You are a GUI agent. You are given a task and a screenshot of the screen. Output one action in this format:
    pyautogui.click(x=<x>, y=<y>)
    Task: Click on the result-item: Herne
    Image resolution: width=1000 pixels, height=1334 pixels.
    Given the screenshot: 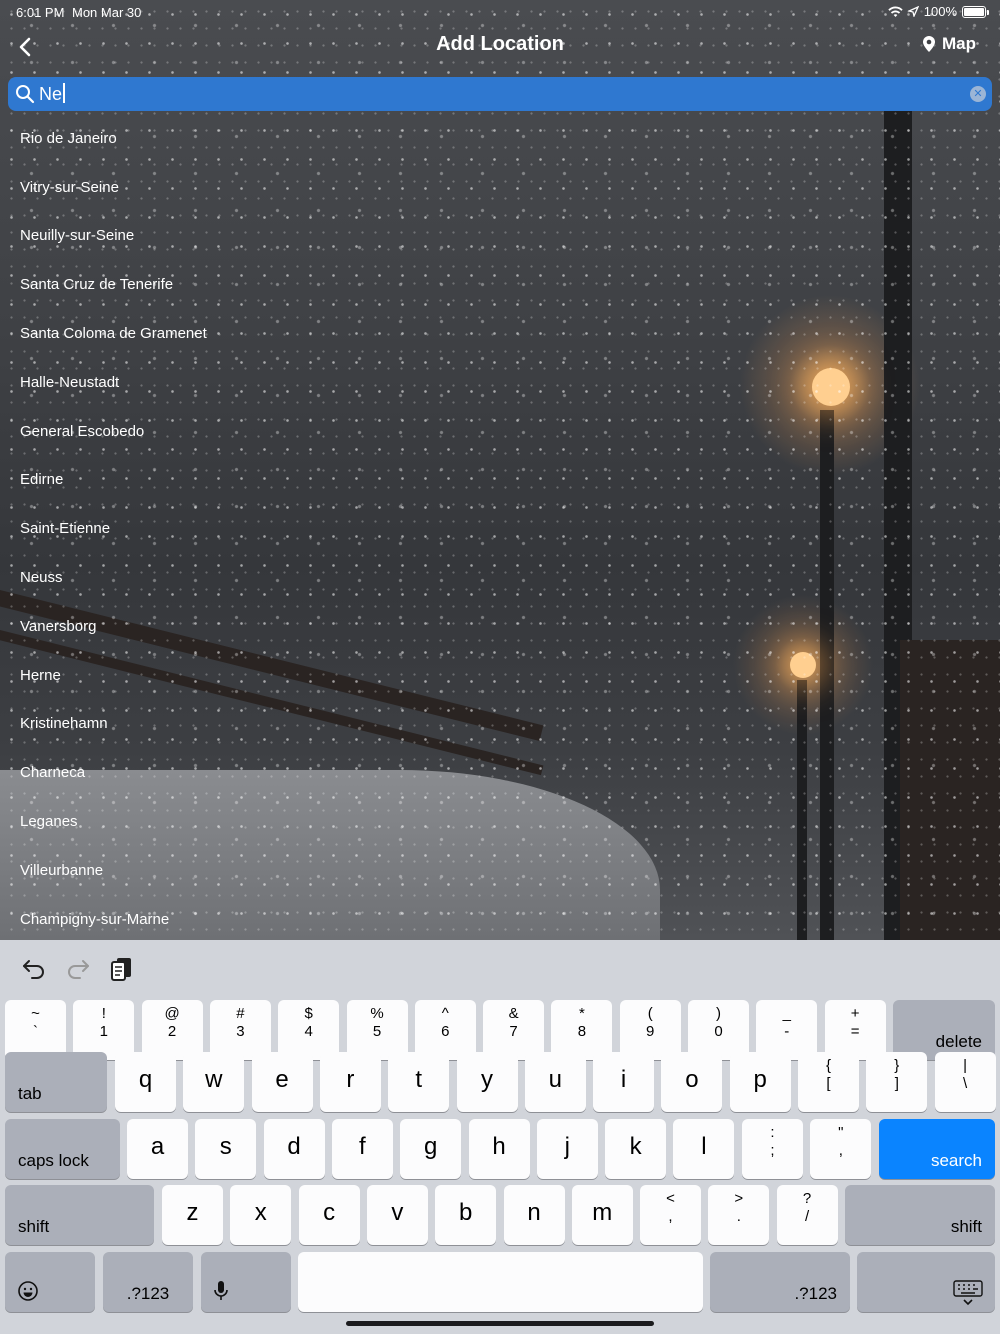 What is the action you would take?
    pyautogui.click(x=500, y=675)
    